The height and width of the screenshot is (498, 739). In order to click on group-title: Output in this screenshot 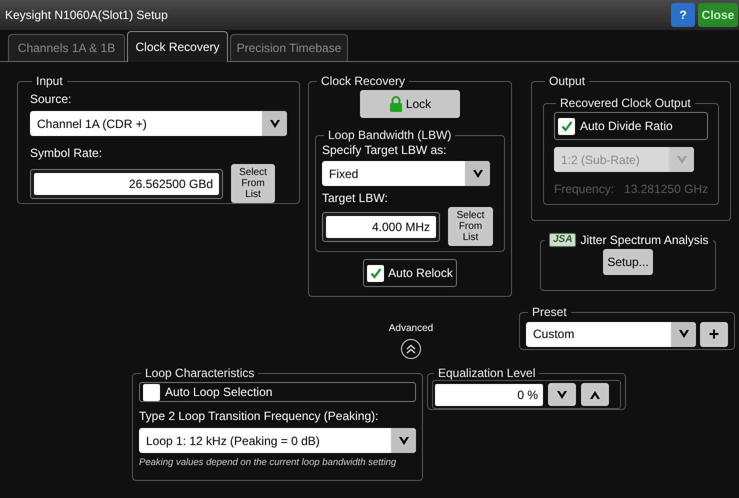, I will do `click(567, 81)`.